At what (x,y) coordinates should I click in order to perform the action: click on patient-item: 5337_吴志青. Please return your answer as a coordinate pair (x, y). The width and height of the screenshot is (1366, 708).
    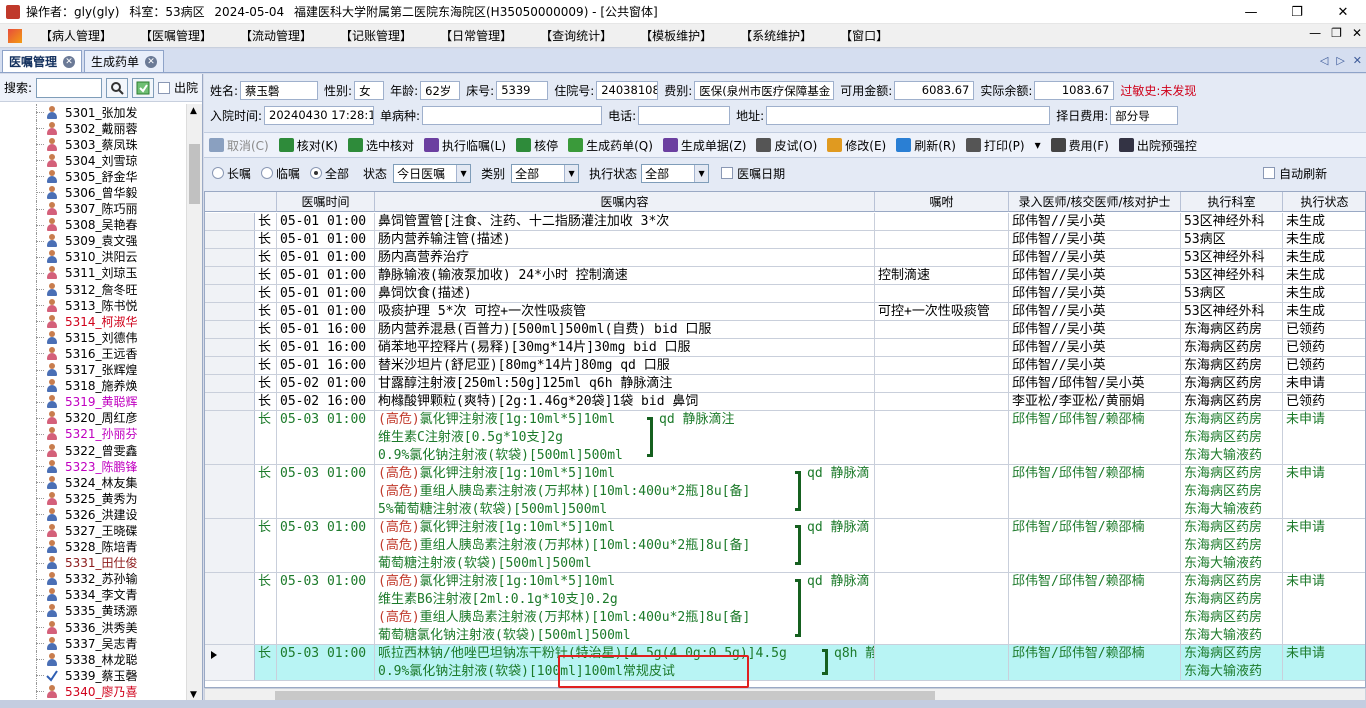
    Looking at the image, I should click on (93, 643).